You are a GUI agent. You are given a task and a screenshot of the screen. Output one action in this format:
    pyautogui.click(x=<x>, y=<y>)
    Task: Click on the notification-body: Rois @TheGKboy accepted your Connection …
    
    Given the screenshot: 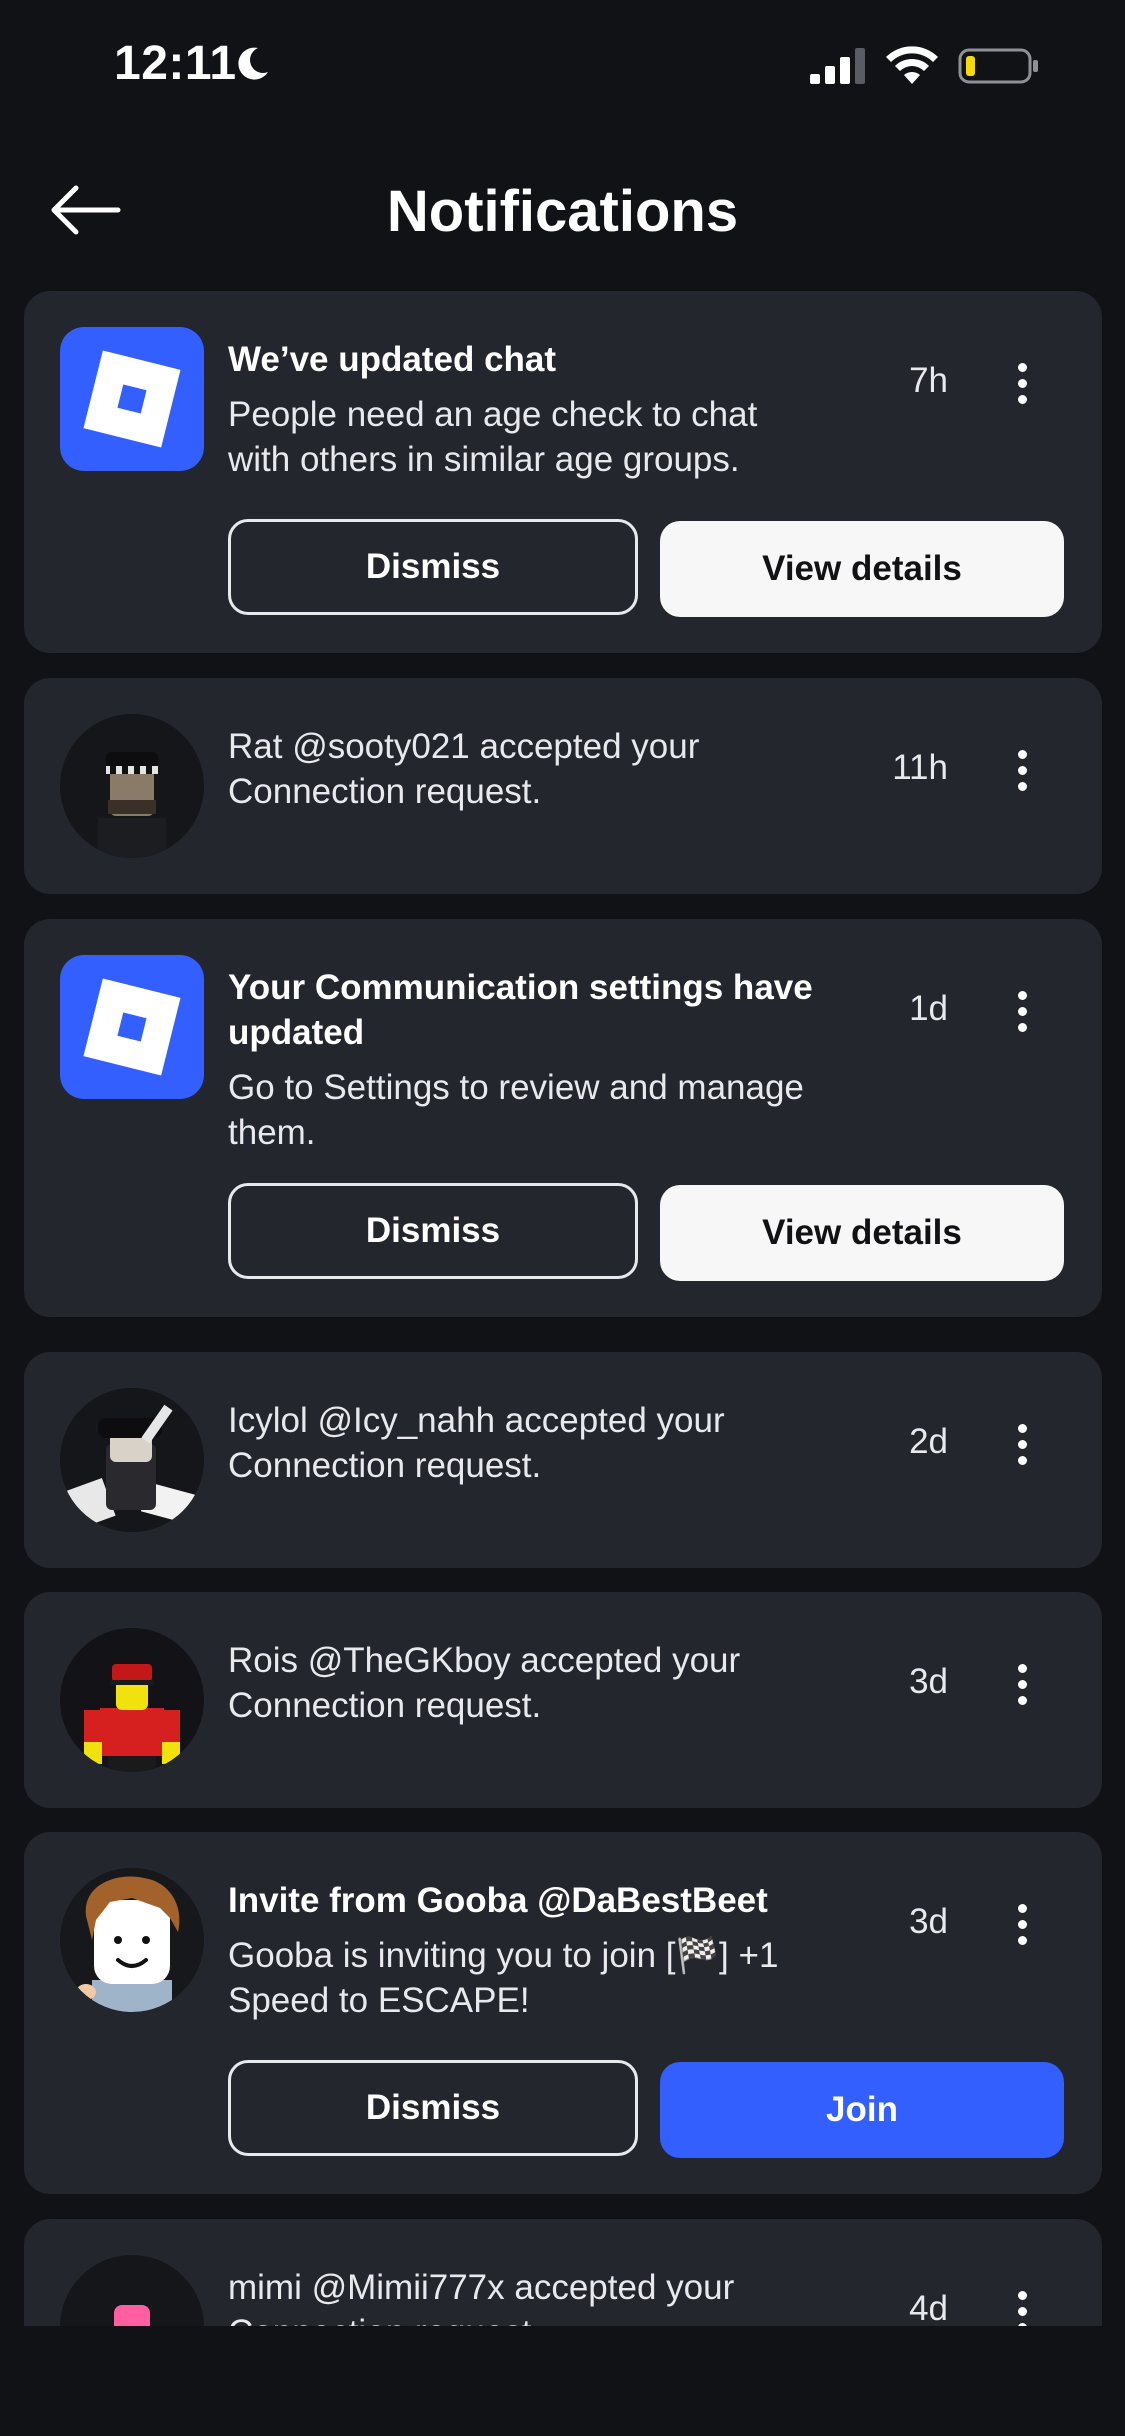 What is the action you would take?
    pyautogui.click(x=484, y=1683)
    